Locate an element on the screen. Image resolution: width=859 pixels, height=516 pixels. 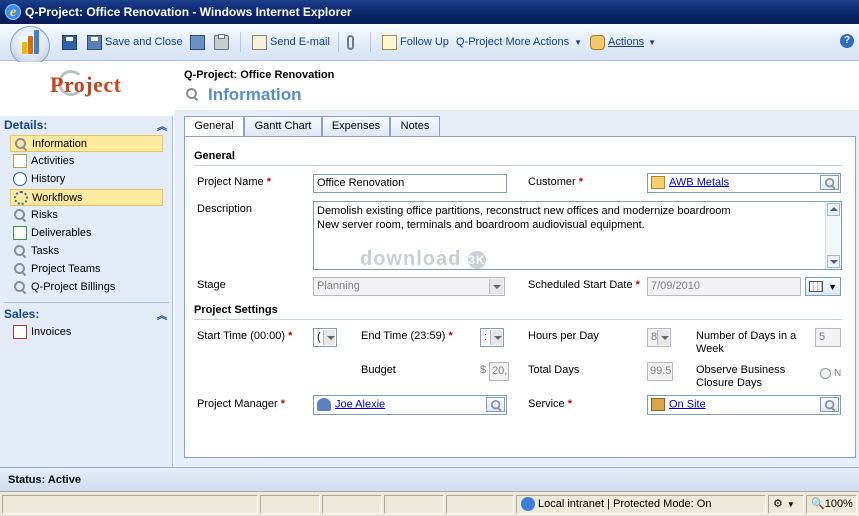
tasks-icon is located at coordinates (21, 252).